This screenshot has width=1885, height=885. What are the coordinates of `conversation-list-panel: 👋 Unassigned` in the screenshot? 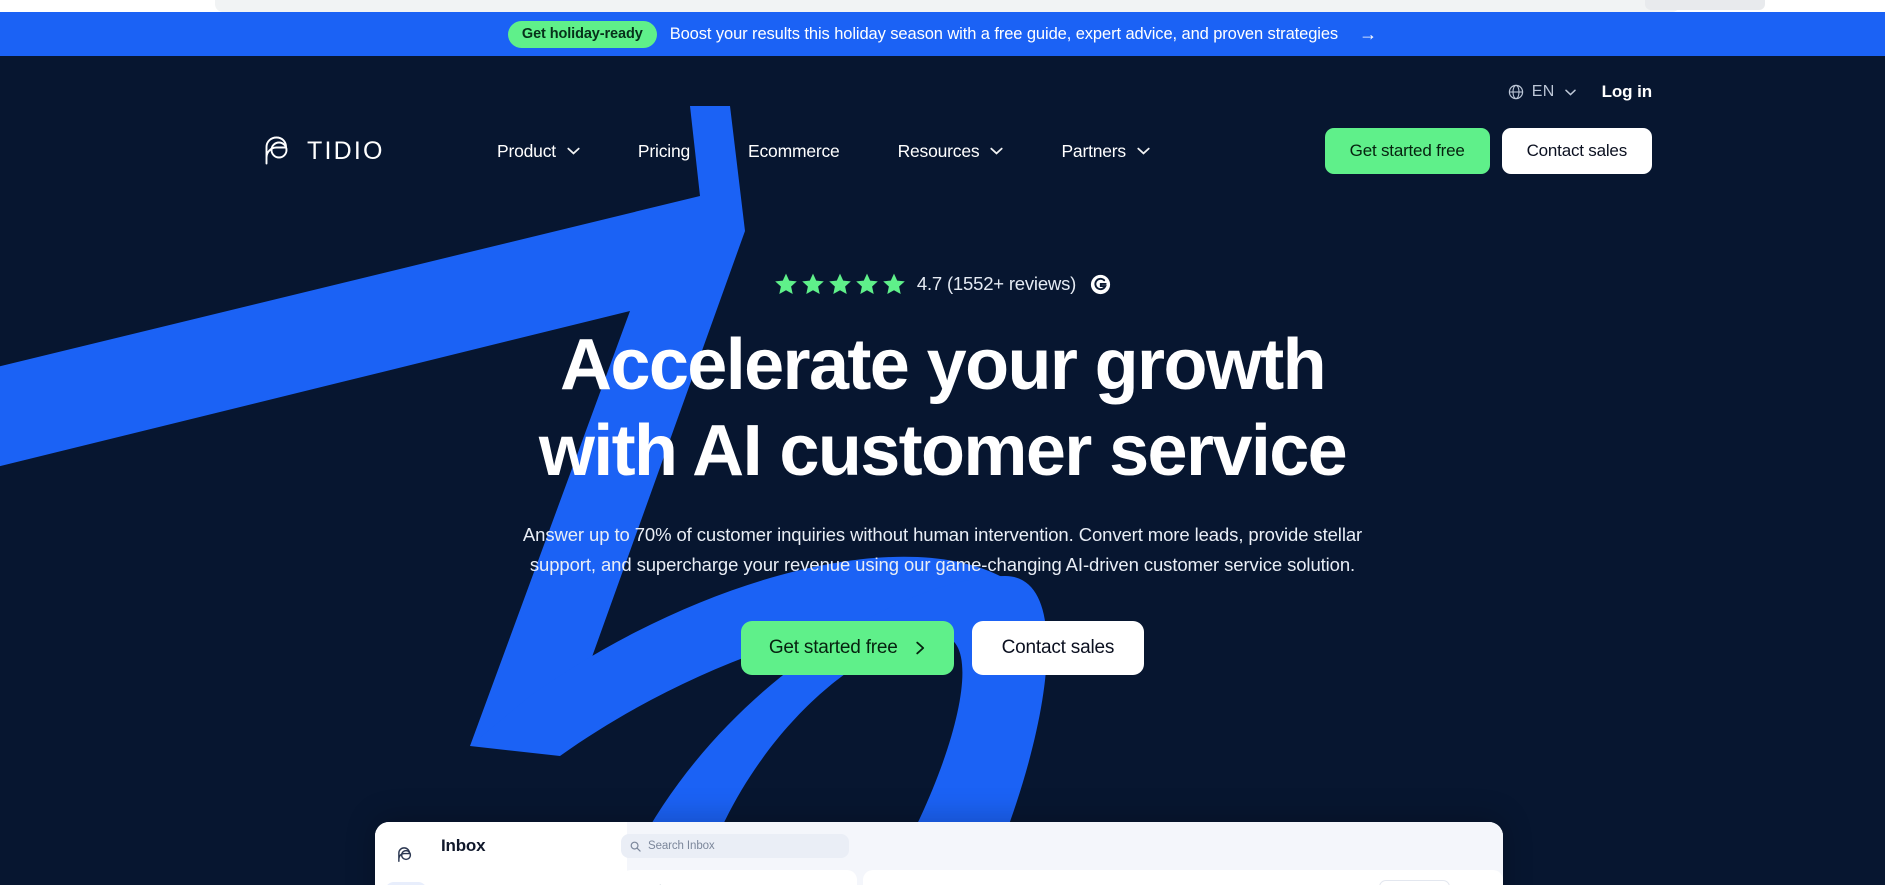 It's located at (739, 877).